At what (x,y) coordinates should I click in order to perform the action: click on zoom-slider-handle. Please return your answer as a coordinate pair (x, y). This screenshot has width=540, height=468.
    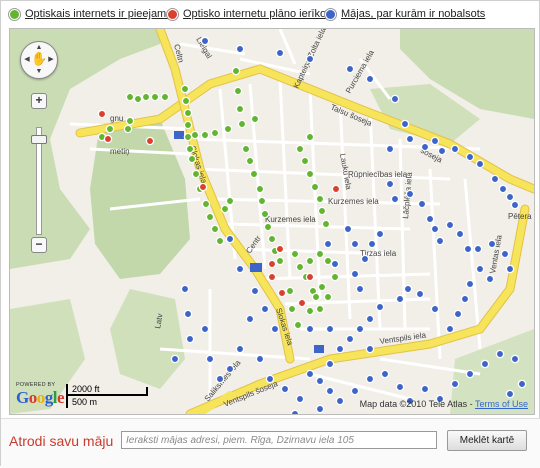
    Looking at the image, I should click on (39, 139).